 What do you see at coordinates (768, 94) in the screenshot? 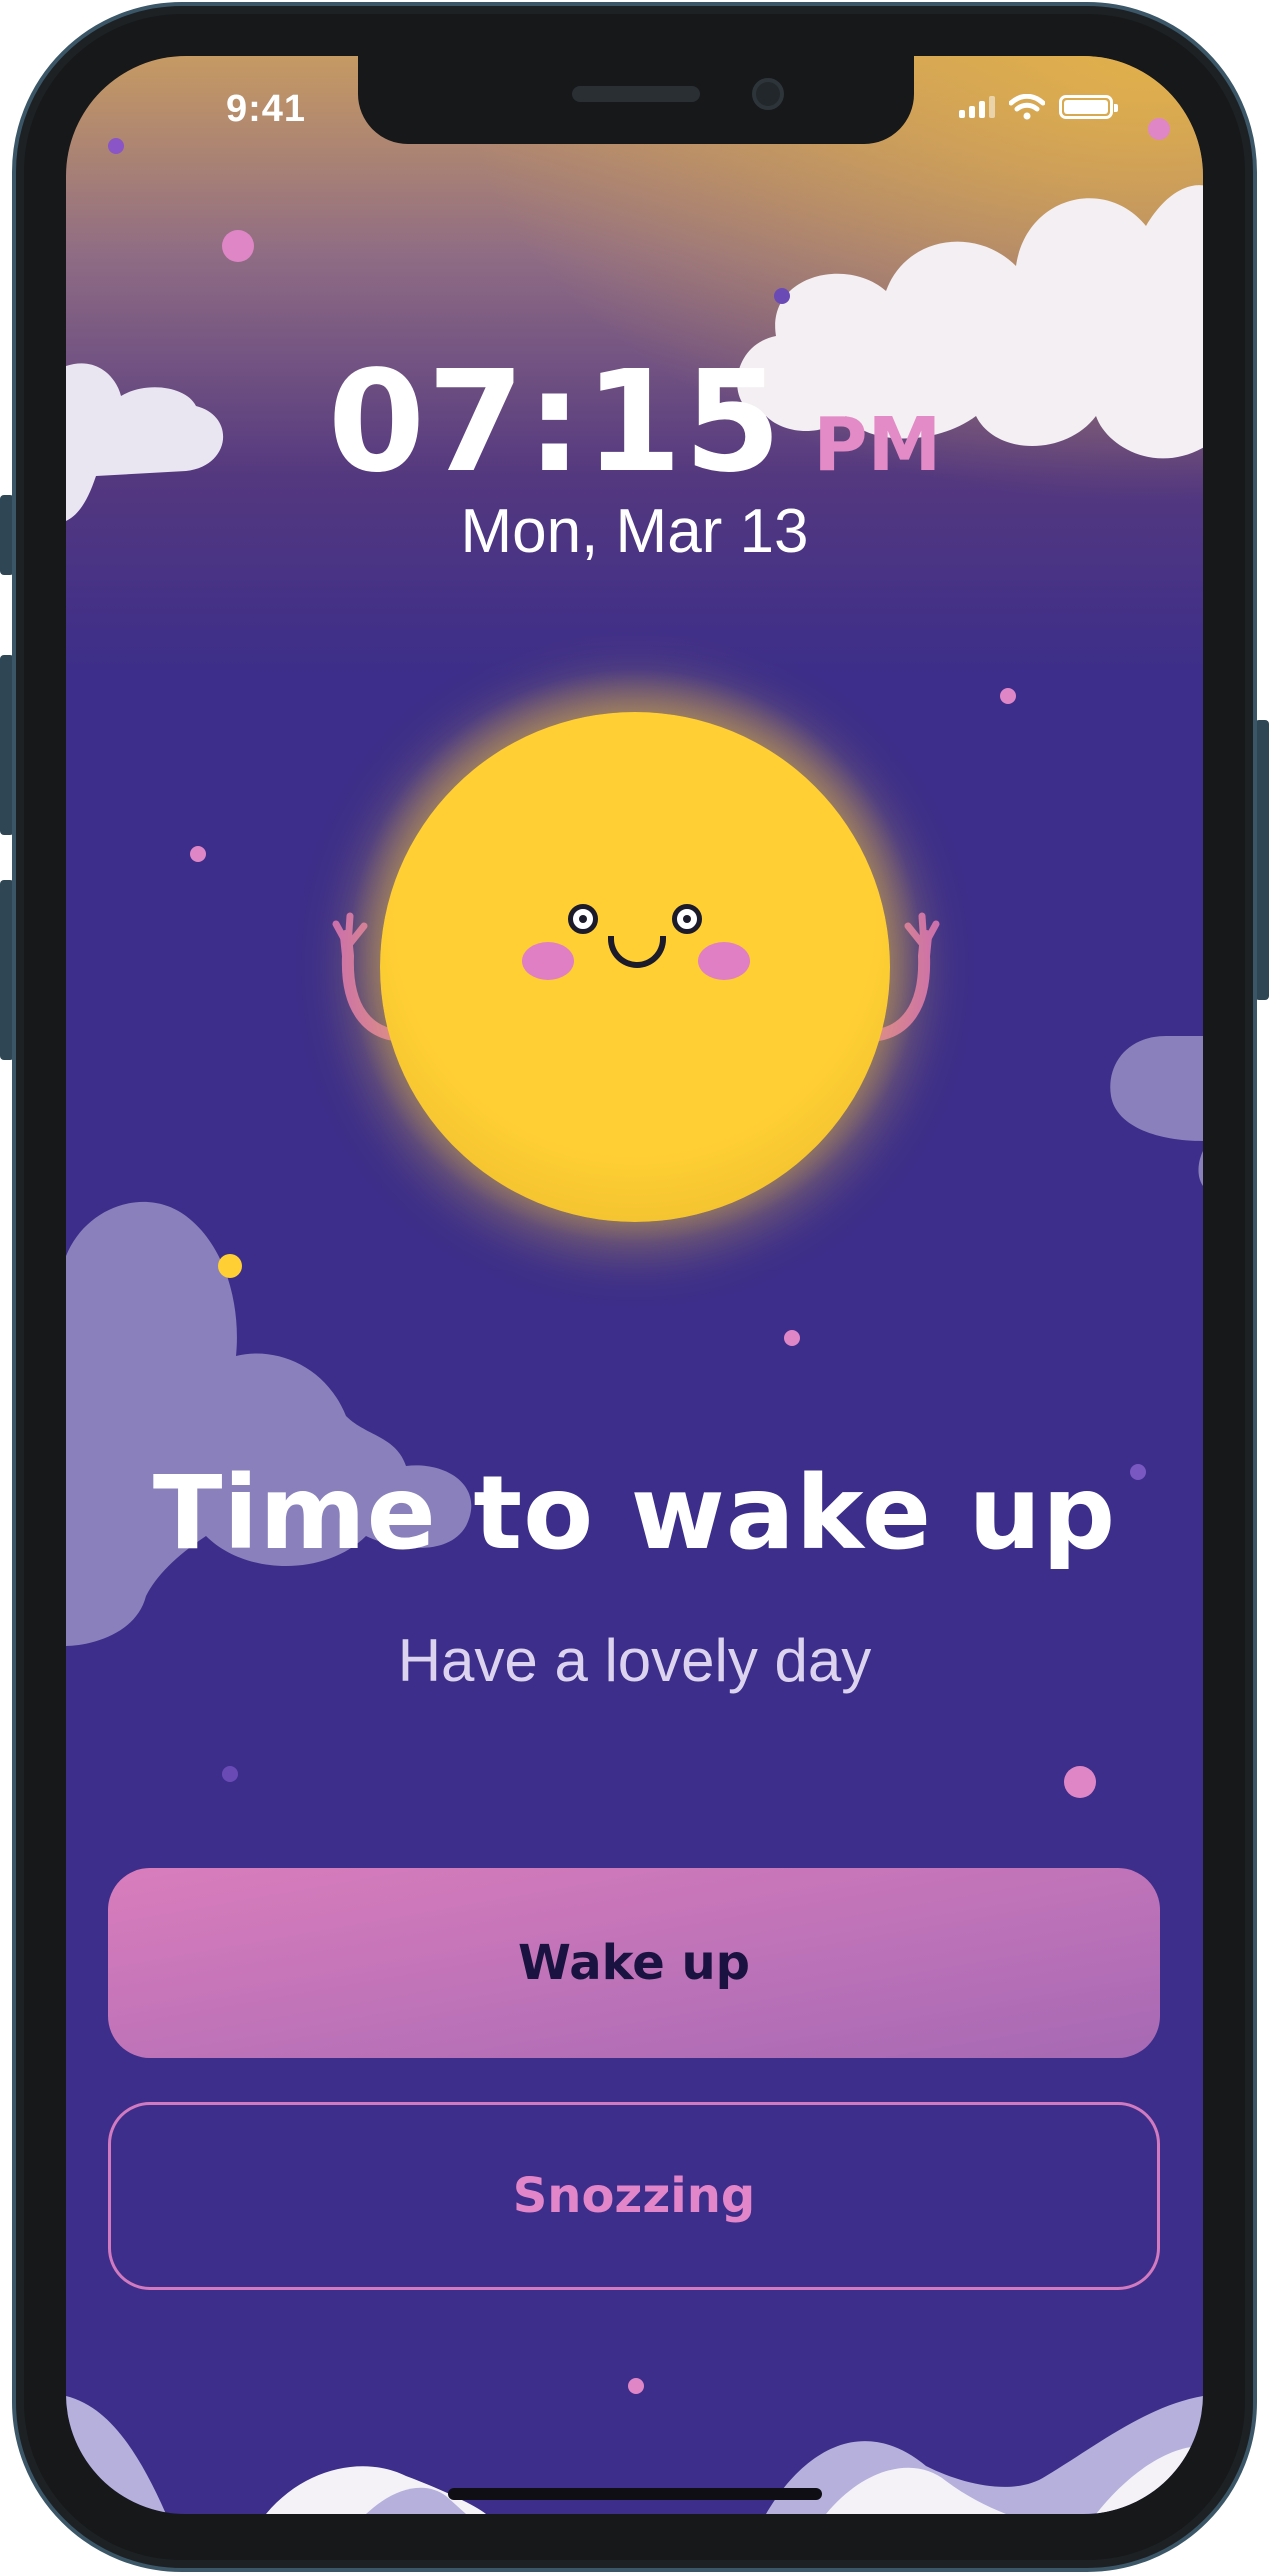
I see `front-camera` at bounding box center [768, 94].